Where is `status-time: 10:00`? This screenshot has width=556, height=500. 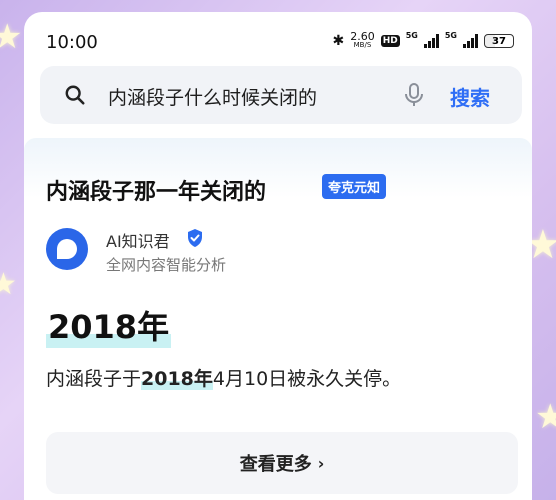
status-time: 10:00 is located at coordinates (72, 42).